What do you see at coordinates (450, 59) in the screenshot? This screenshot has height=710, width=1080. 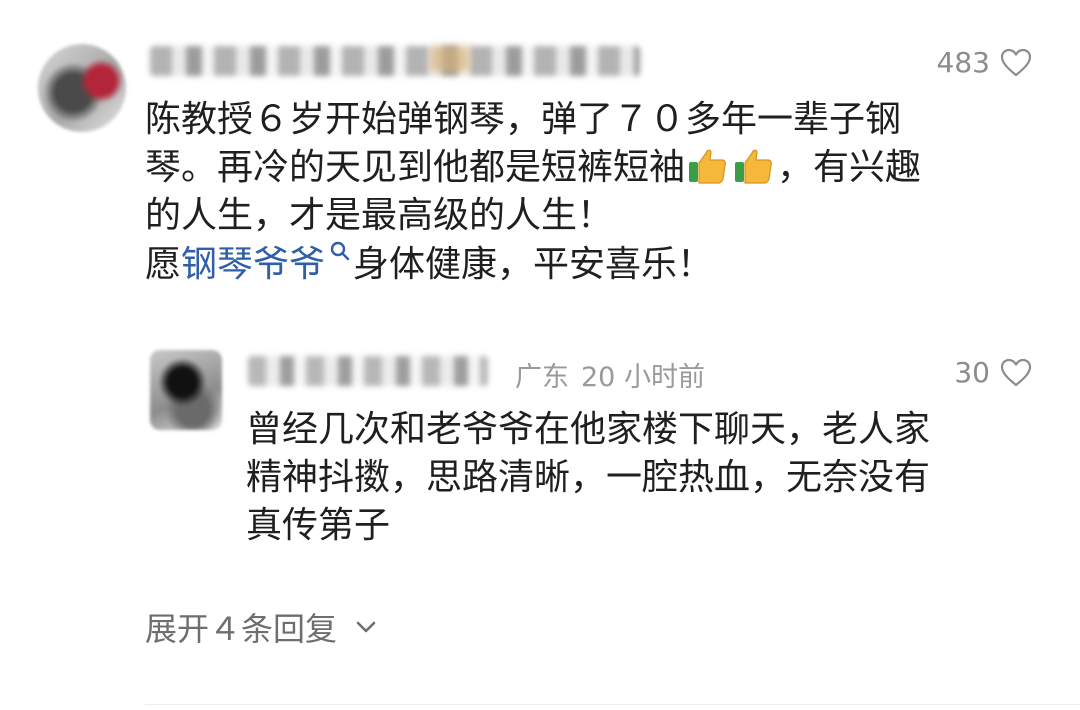 I see `username-badge-blurred` at bounding box center [450, 59].